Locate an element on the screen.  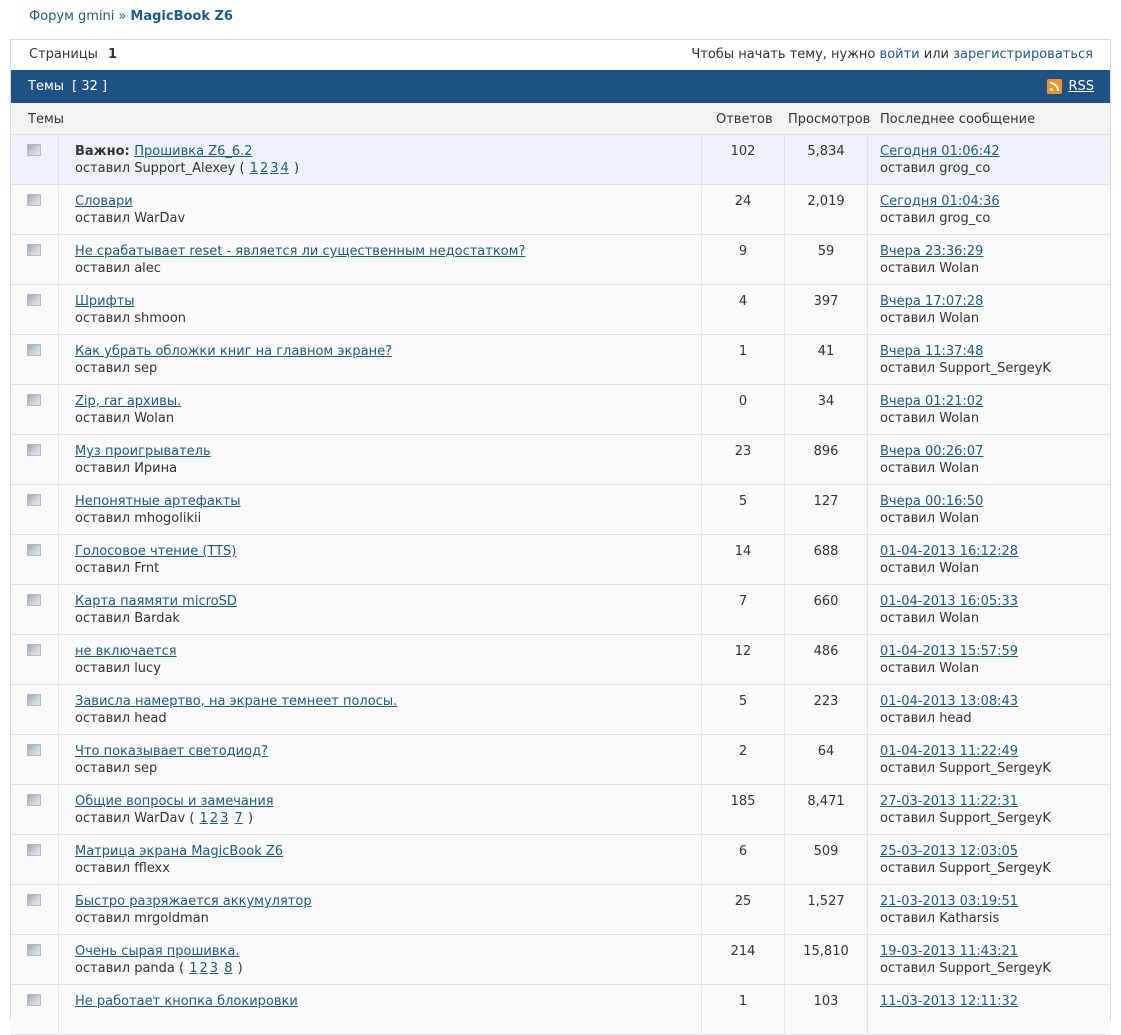
login-link: войти is located at coordinates (900, 54).